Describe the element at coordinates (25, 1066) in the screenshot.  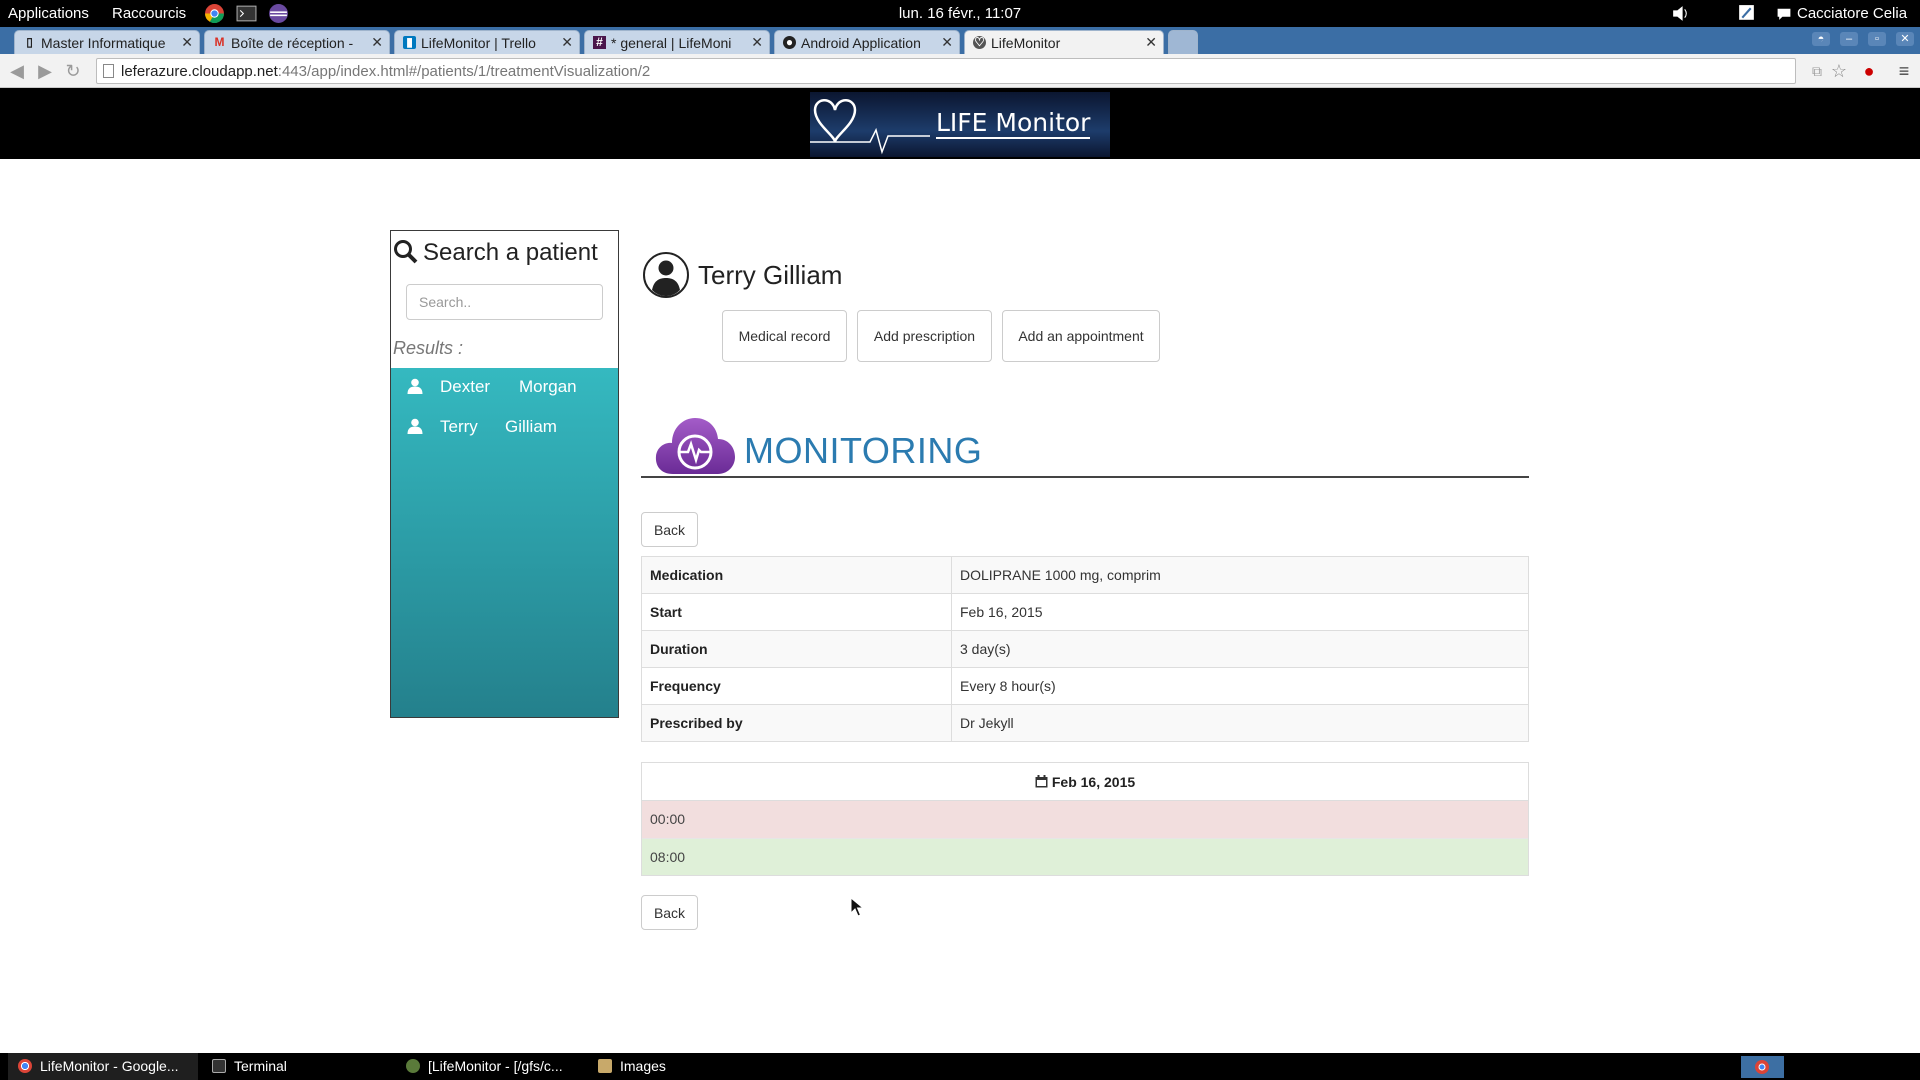
I see `chrome-icon` at that location.